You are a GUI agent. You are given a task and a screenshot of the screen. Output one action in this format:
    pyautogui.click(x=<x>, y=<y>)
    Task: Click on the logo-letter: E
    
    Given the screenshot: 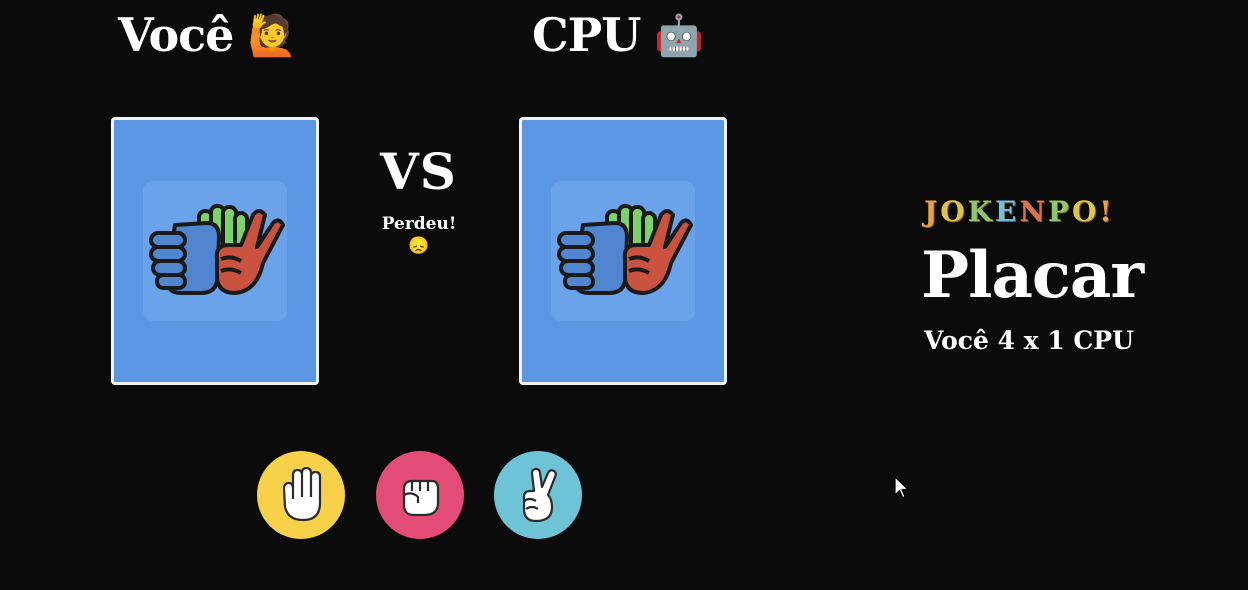 What is the action you would take?
    pyautogui.click(x=1007, y=211)
    